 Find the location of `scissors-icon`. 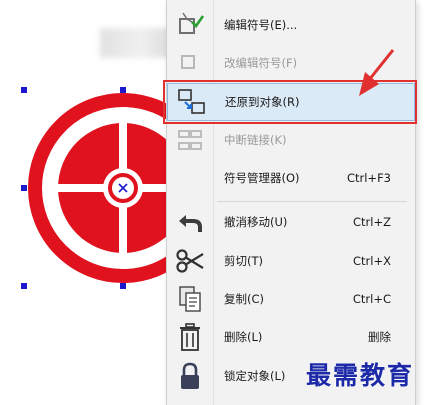

scissors-icon is located at coordinates (190, 261).